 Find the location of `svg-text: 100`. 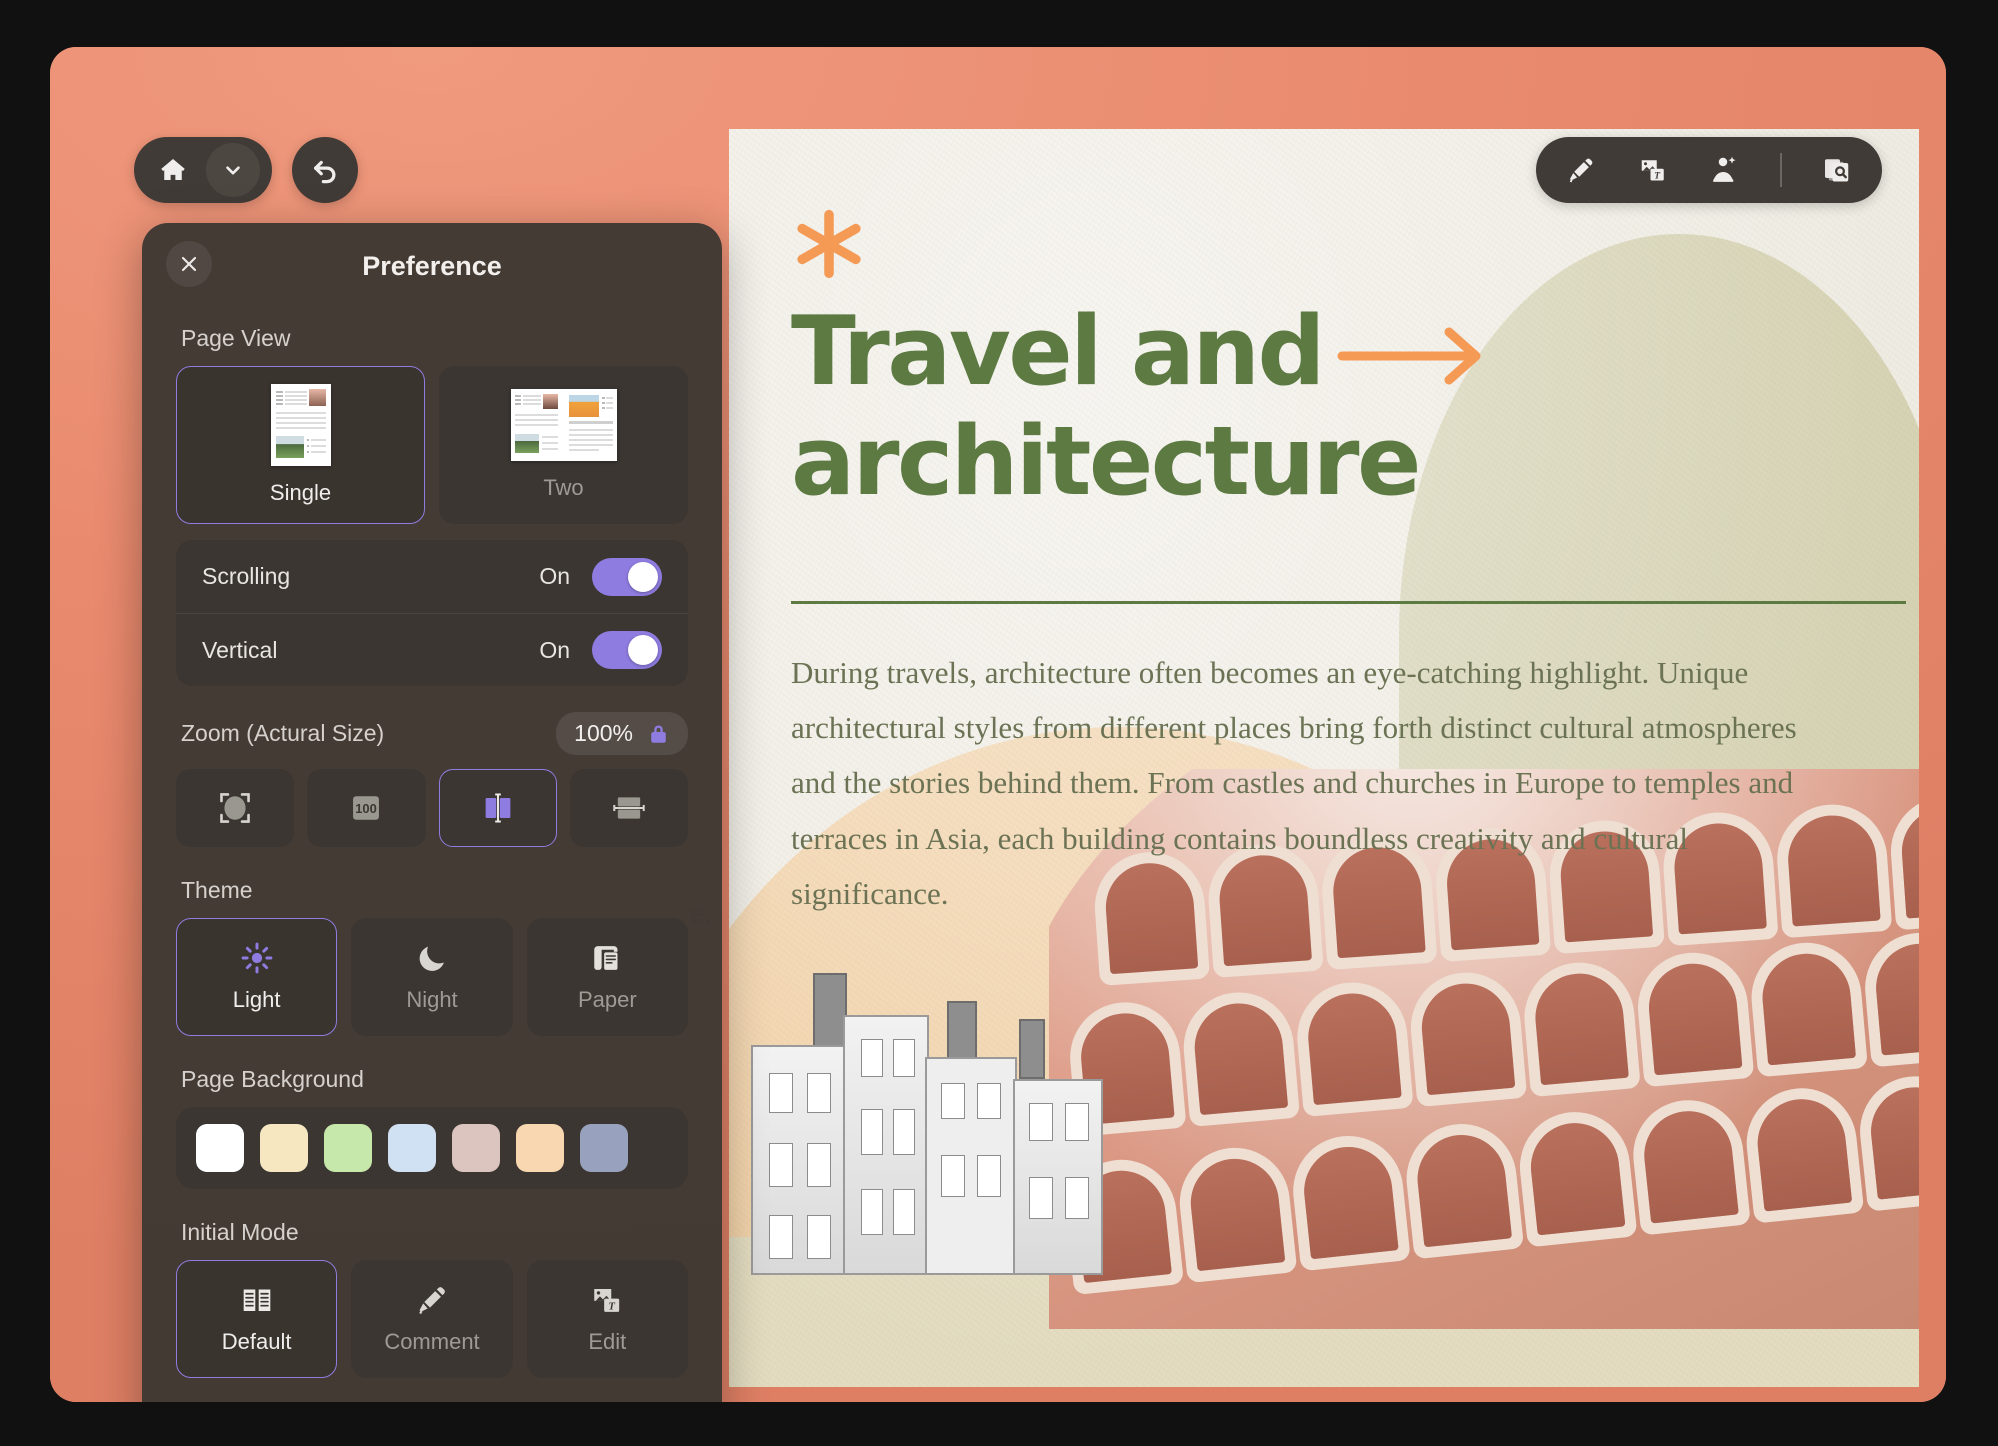

svg-text: 100 is located at coordinates (367, 808).